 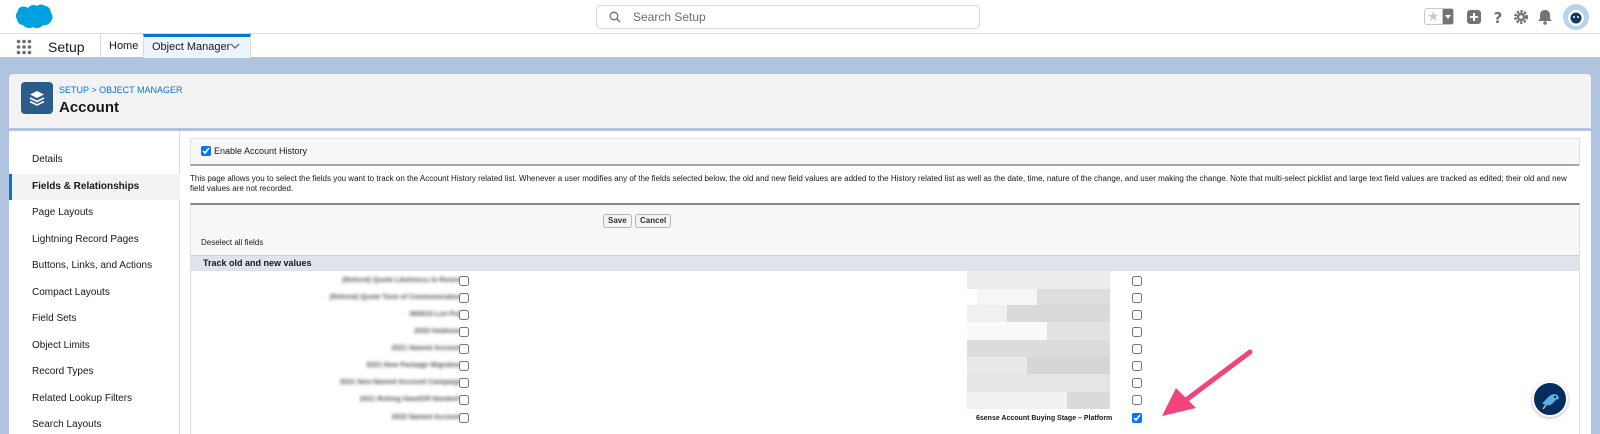 What do you see at coordinates (414, 365) in the screenshot?
I see `field-label: 2021 New Package Migration` at bounding box center [414, 365].